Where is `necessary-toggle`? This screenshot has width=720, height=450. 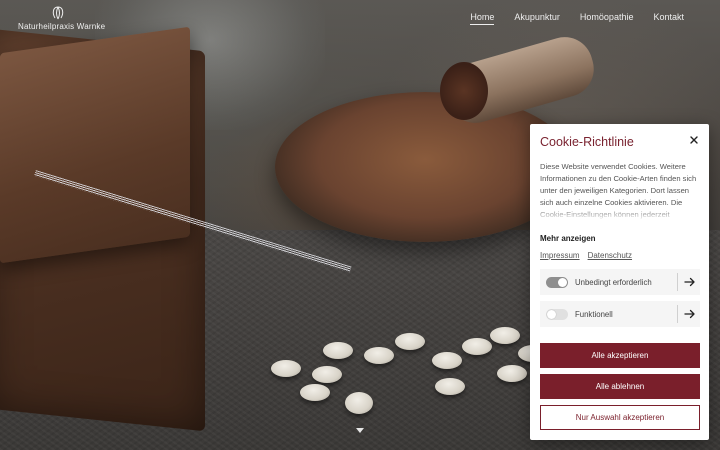 necessary-toggle is located at coordinates (557, 282).